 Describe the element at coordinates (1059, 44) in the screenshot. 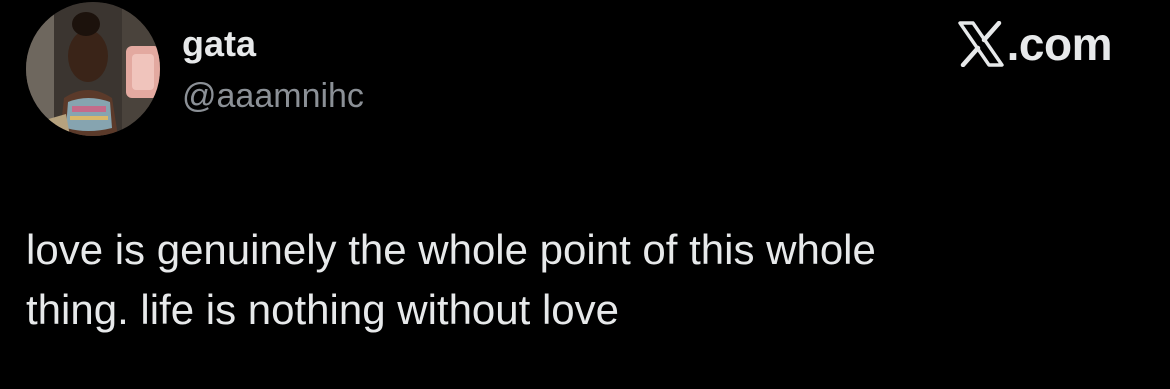

I see `brand-domain-text: .com` at that location.